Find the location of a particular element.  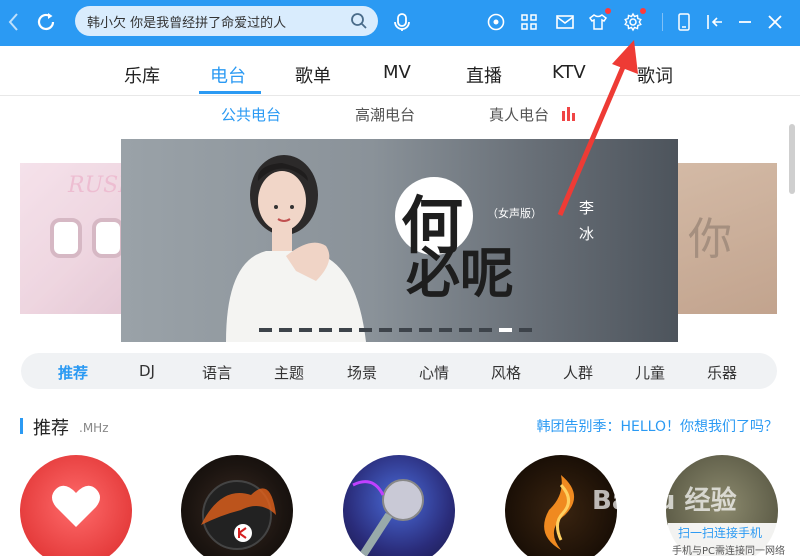

scrollbar-thumb is located at coordinates (792, 159).